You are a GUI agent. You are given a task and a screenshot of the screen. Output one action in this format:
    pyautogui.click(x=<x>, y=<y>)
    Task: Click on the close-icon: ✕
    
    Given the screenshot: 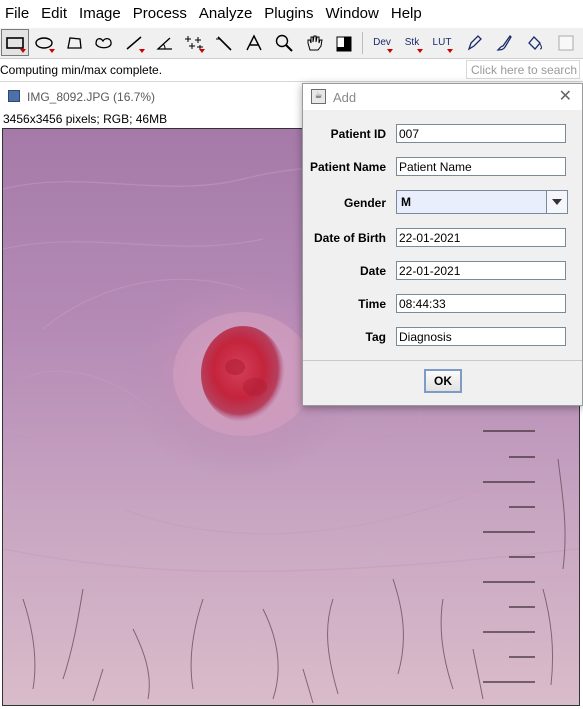 What is the action you would take?
    pyautogui.click(x=565, y=96)
    